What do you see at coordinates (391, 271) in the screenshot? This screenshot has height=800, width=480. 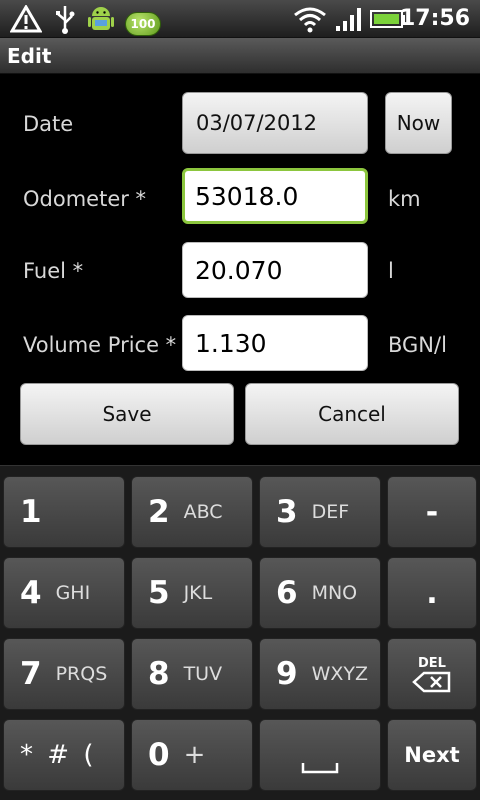 I see `fuel-unit: l` at bounding box center [391, 271].